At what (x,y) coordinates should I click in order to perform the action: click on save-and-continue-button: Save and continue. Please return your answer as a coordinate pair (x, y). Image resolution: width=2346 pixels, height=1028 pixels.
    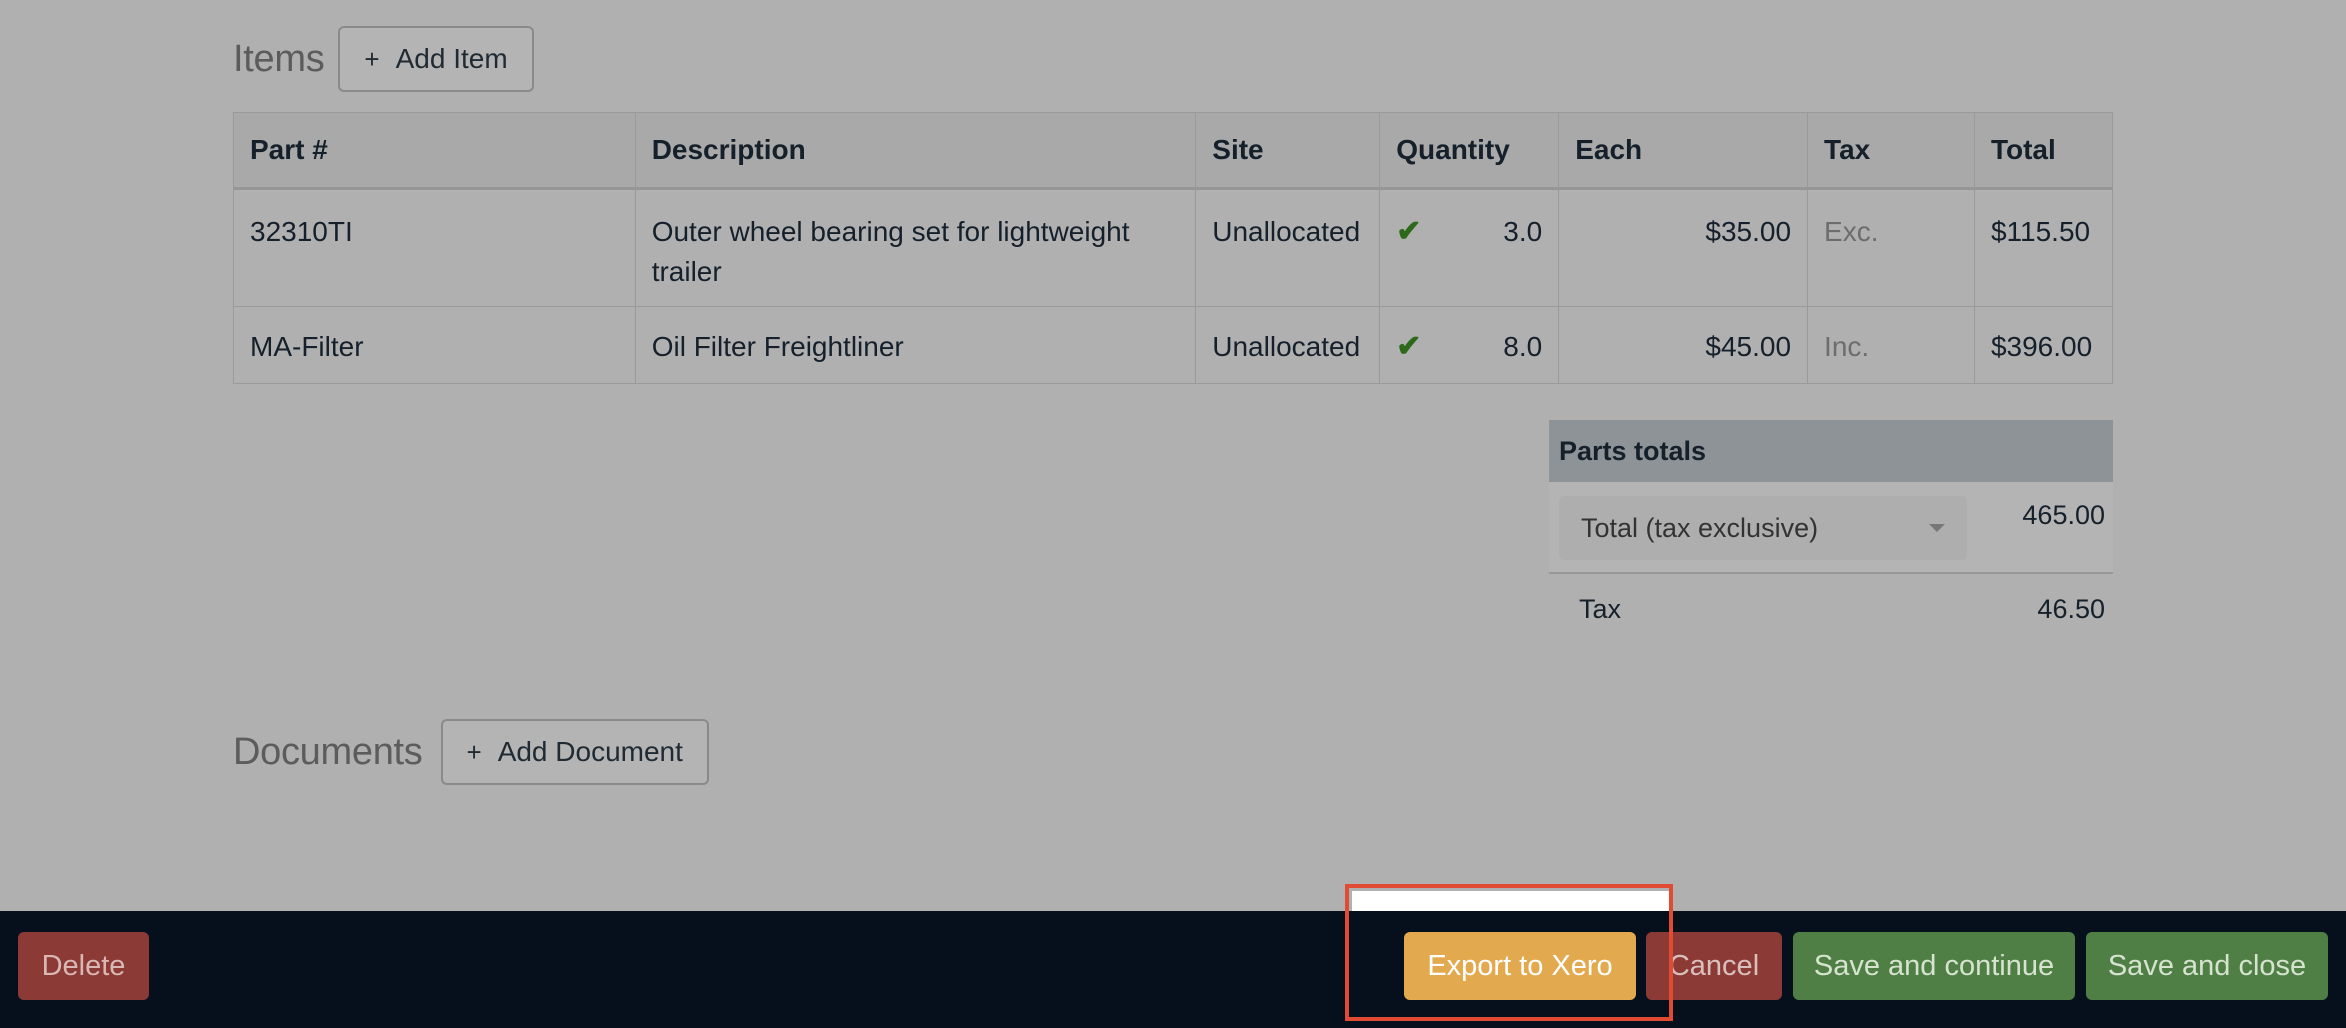
    Looking at the image, I should click on (1934, 966).